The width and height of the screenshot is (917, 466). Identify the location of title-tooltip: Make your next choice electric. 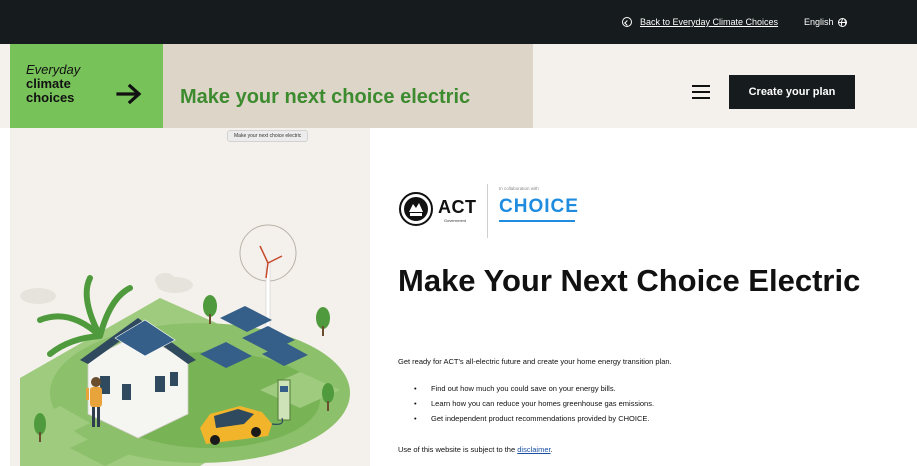
(268, 136).